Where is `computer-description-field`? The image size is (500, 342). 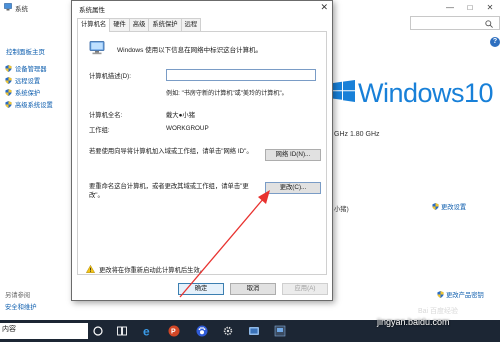
computer-description-field is located at coordinates (241, 75).